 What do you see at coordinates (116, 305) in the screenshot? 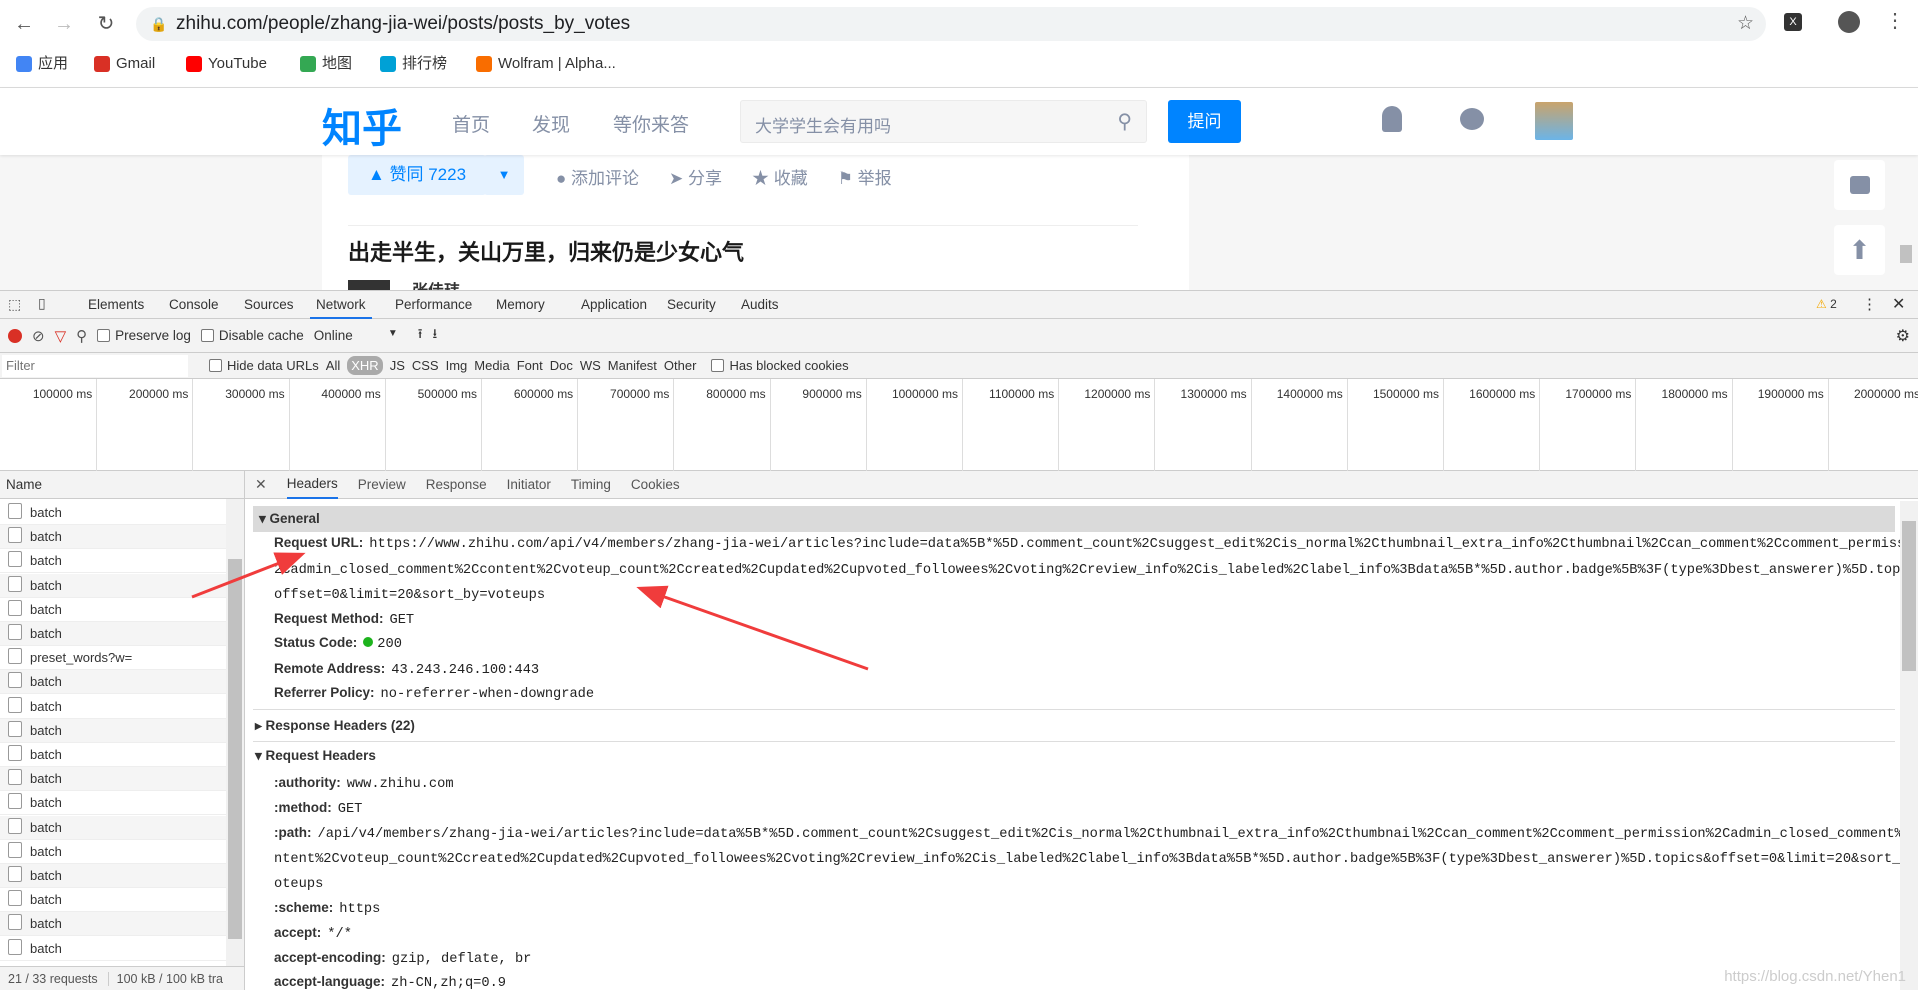
I see `tab-elements: Elements` at bounding box center [116, 305].